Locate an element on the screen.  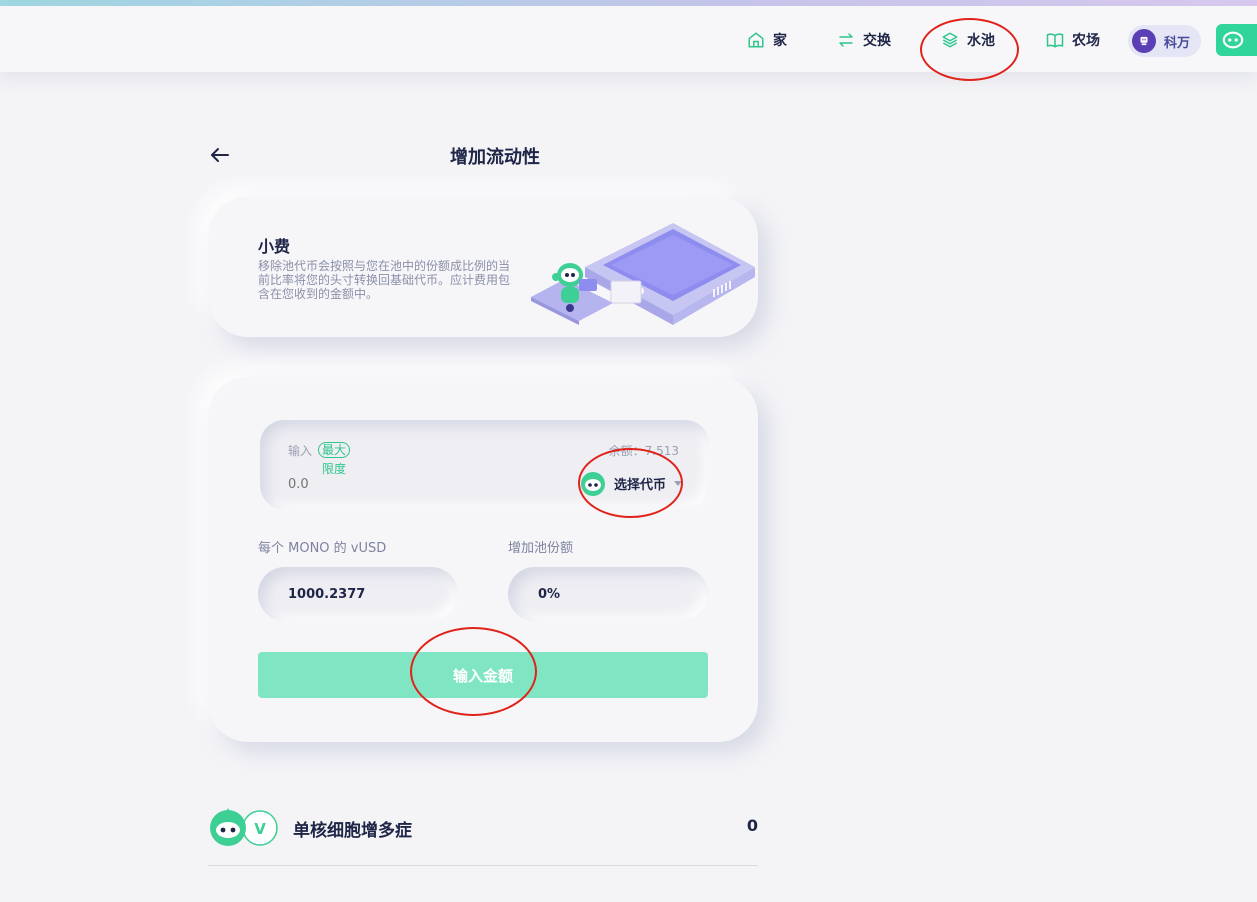
price-value-box: 1000.2377 is located at coordinates (358, 594).